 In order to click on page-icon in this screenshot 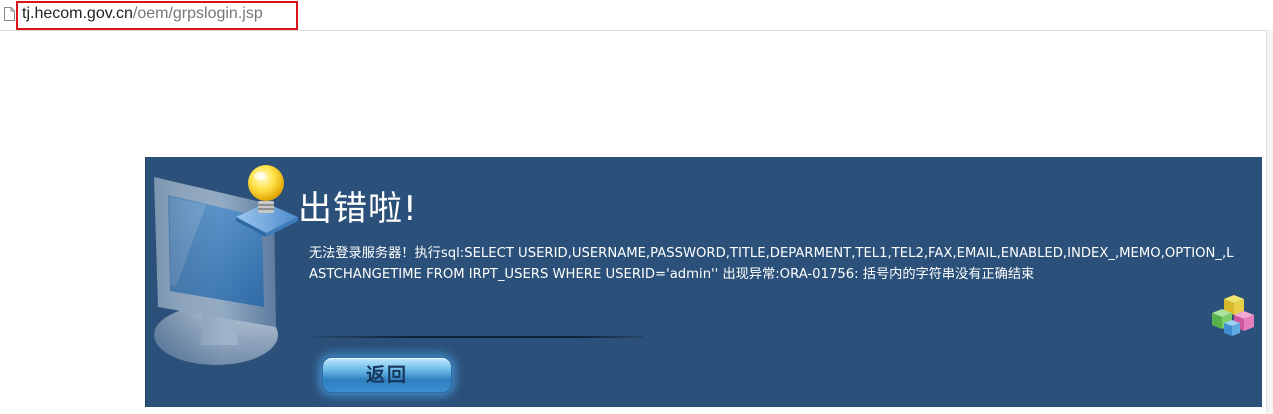, I will do `click(9, 14)`.